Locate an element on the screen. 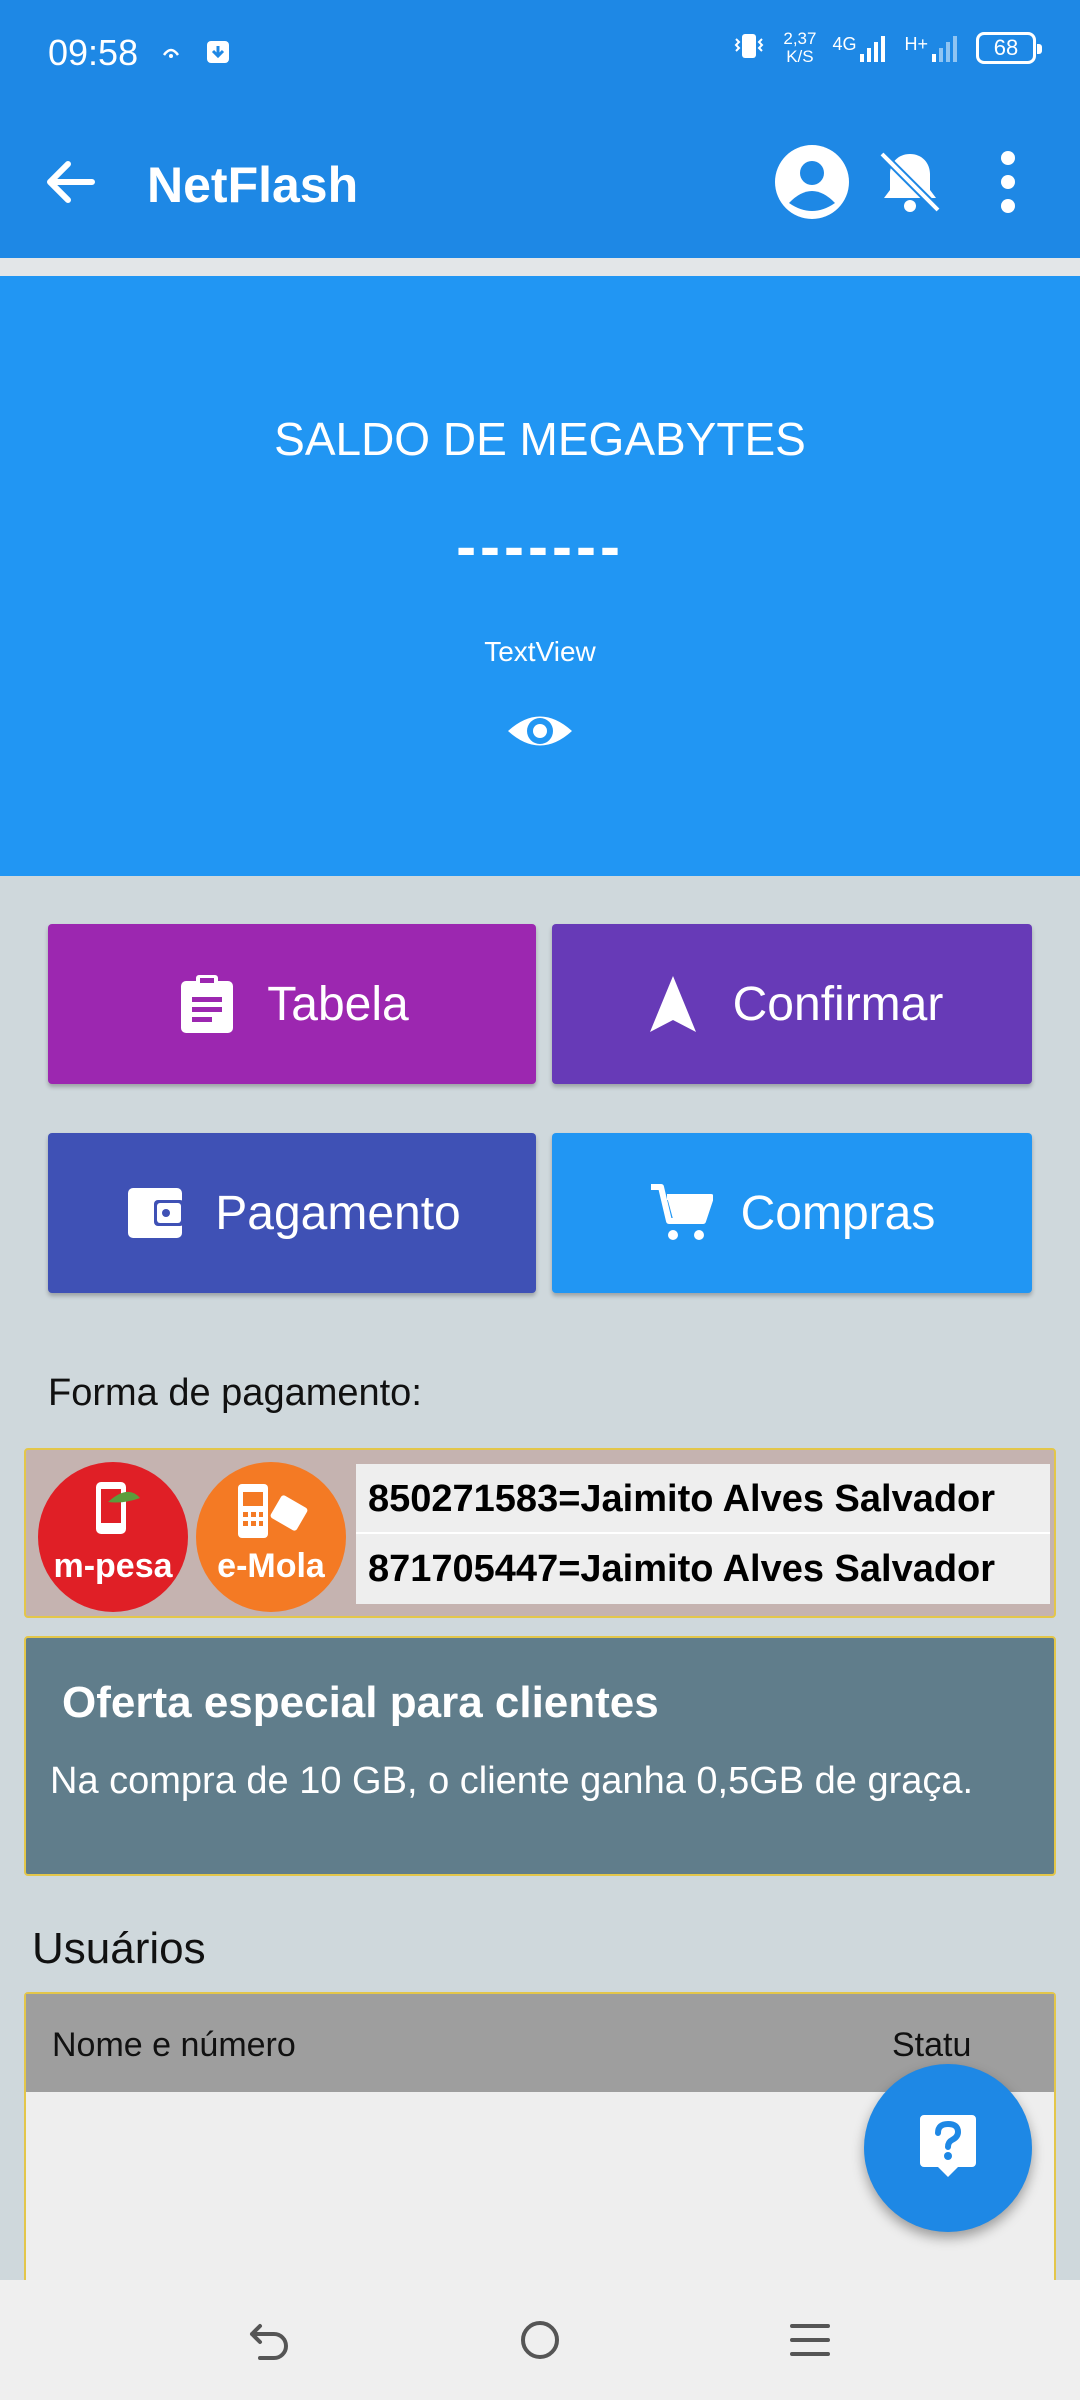  notifications-off-icon is located at coordinates (910, 182).